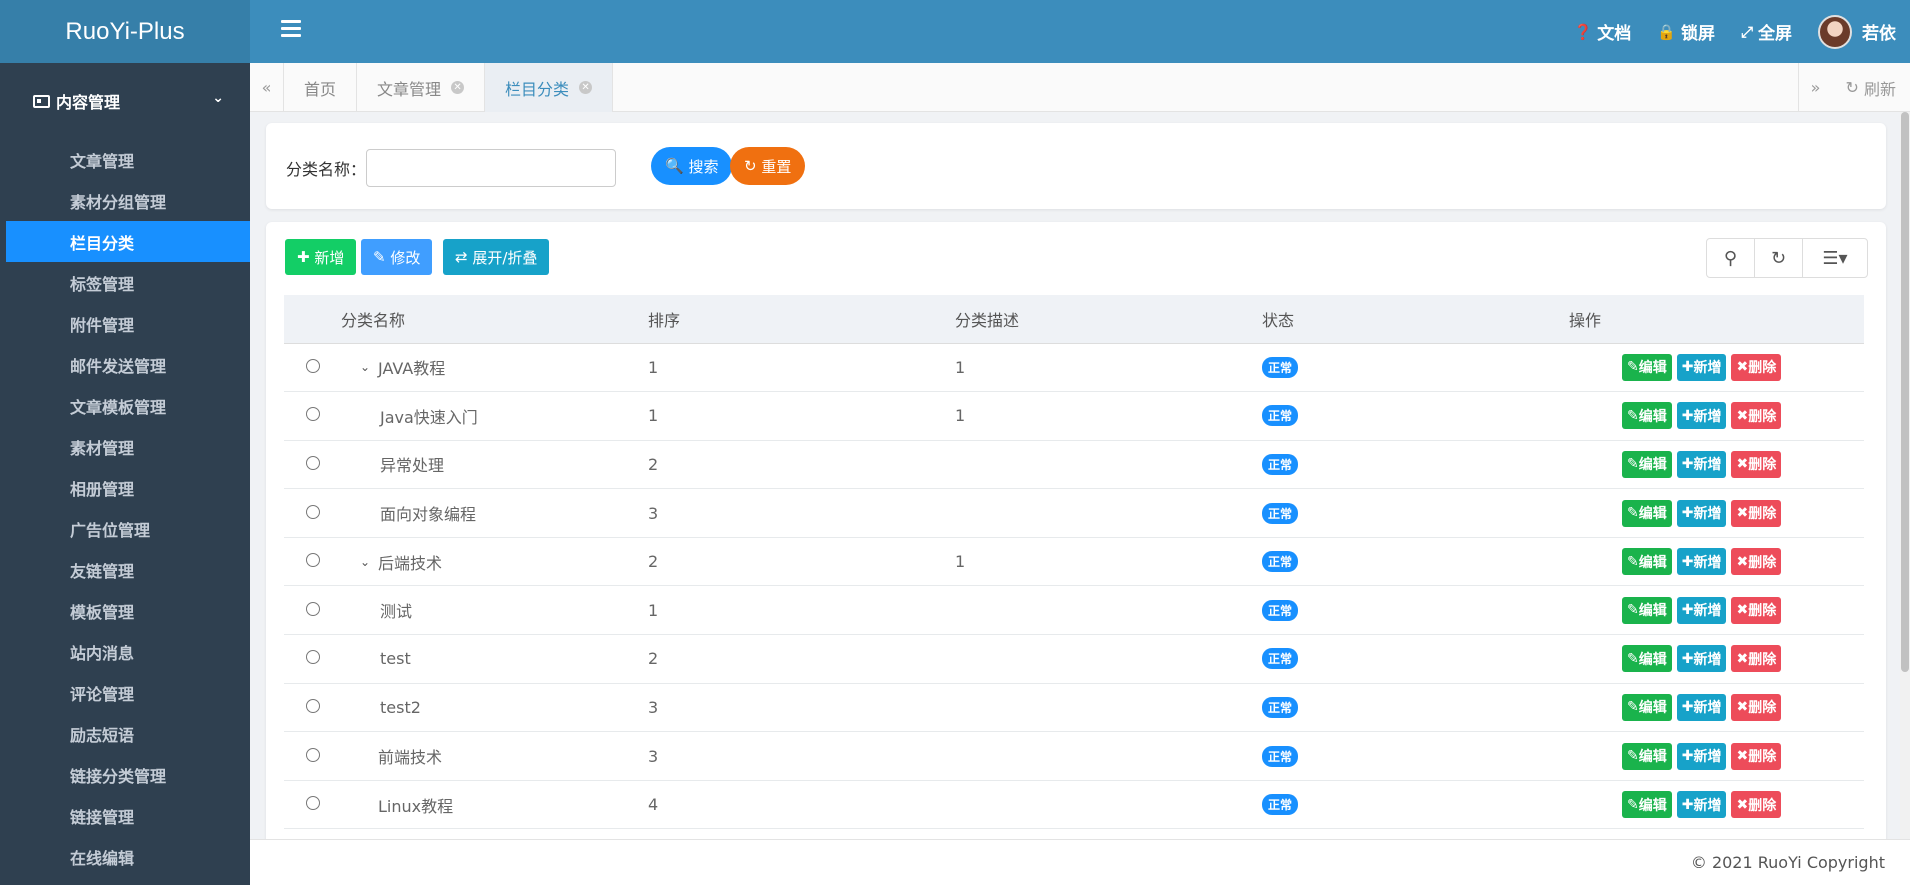 The image size is (1910, 885). Describe the element at coordinates (125, 31) in the screenshot. I see `app-logo: RuoYi-Plus` at that location.